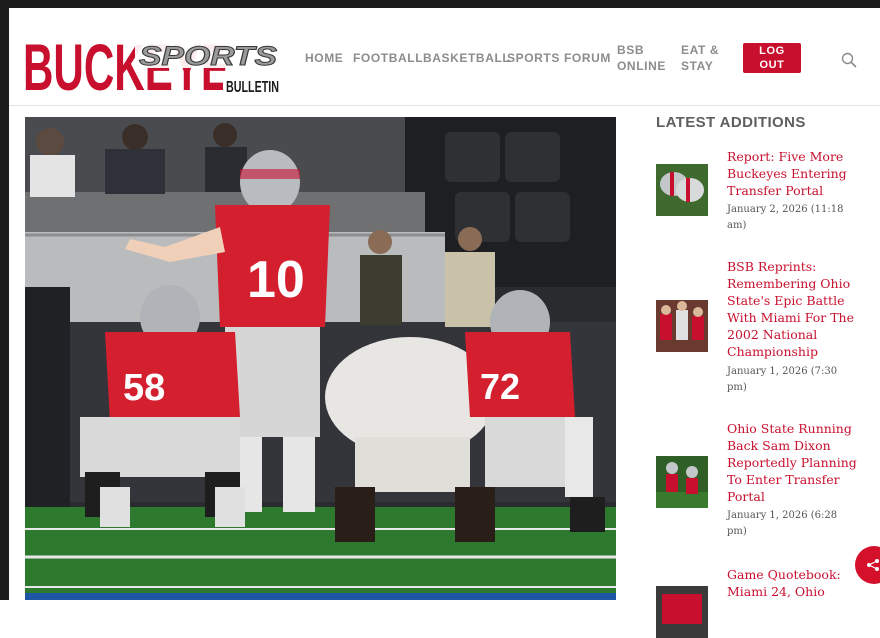 The image size is (880, 638). Describe the element at coordinates (772, 51) in the screenshot. I see `logout-line1: LOG` at that location.